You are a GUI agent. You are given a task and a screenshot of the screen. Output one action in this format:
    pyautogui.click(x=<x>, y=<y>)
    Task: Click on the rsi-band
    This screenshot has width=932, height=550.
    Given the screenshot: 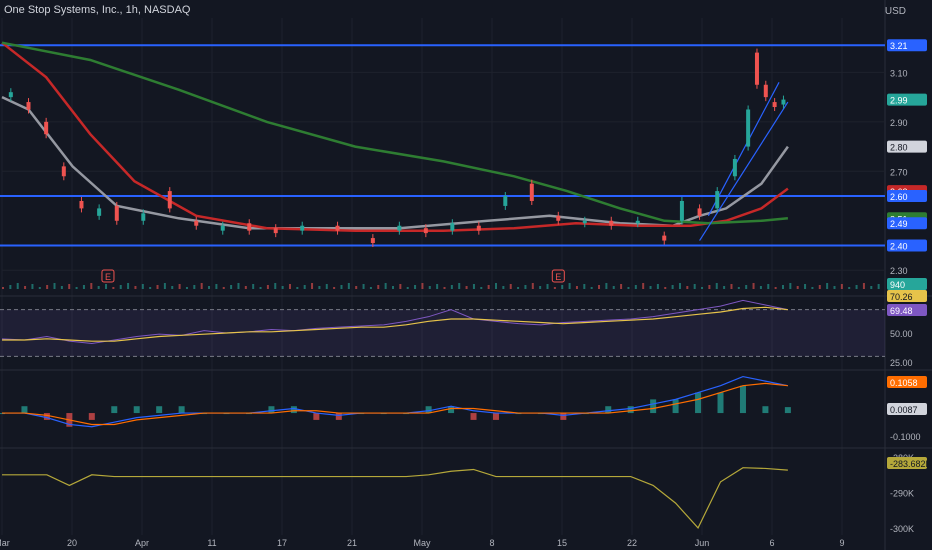 What is the action you would take?
    pyautogui.click(x=442, y=333)
    